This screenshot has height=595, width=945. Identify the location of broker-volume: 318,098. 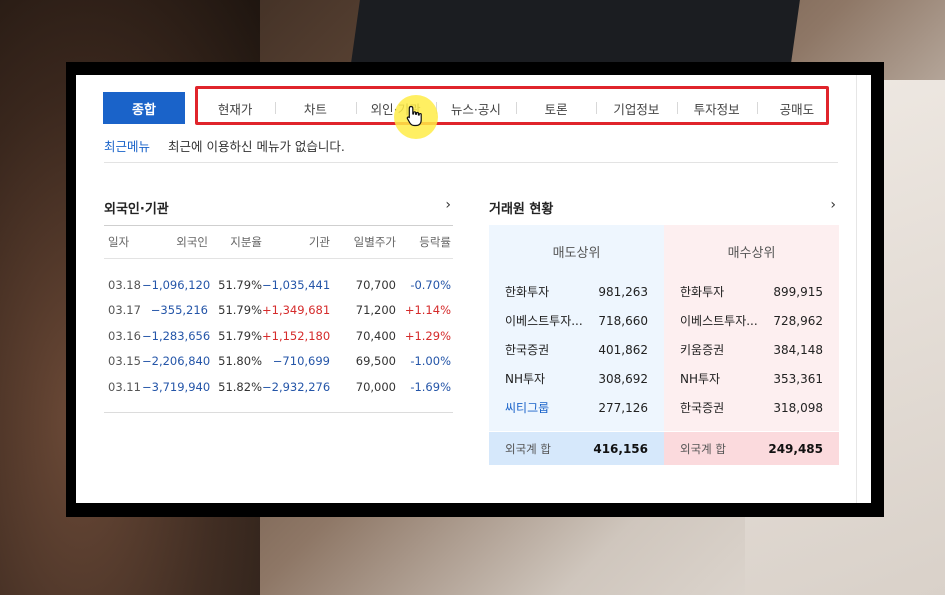
(798, 407).